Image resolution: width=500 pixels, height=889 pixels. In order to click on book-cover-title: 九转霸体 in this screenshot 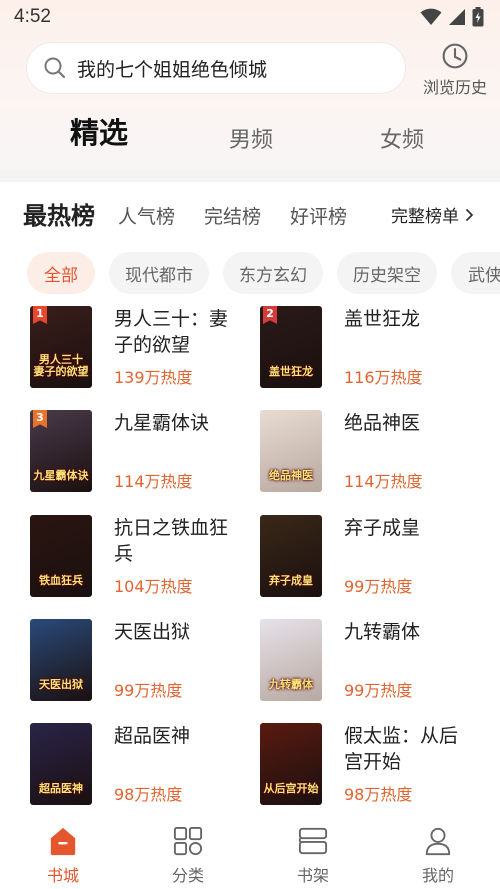, I will do `click(291, 684)`.